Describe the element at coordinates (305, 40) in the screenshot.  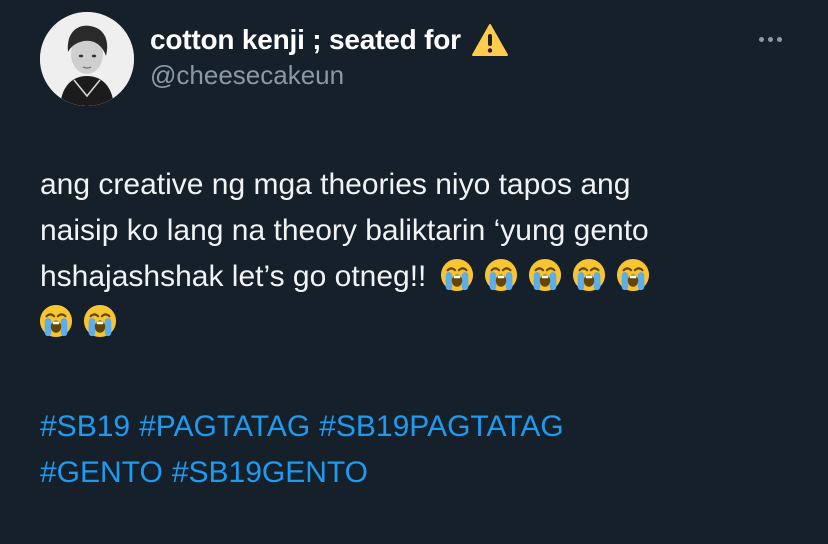
I see `display-name: cotton kenji ; seated for` at that location.